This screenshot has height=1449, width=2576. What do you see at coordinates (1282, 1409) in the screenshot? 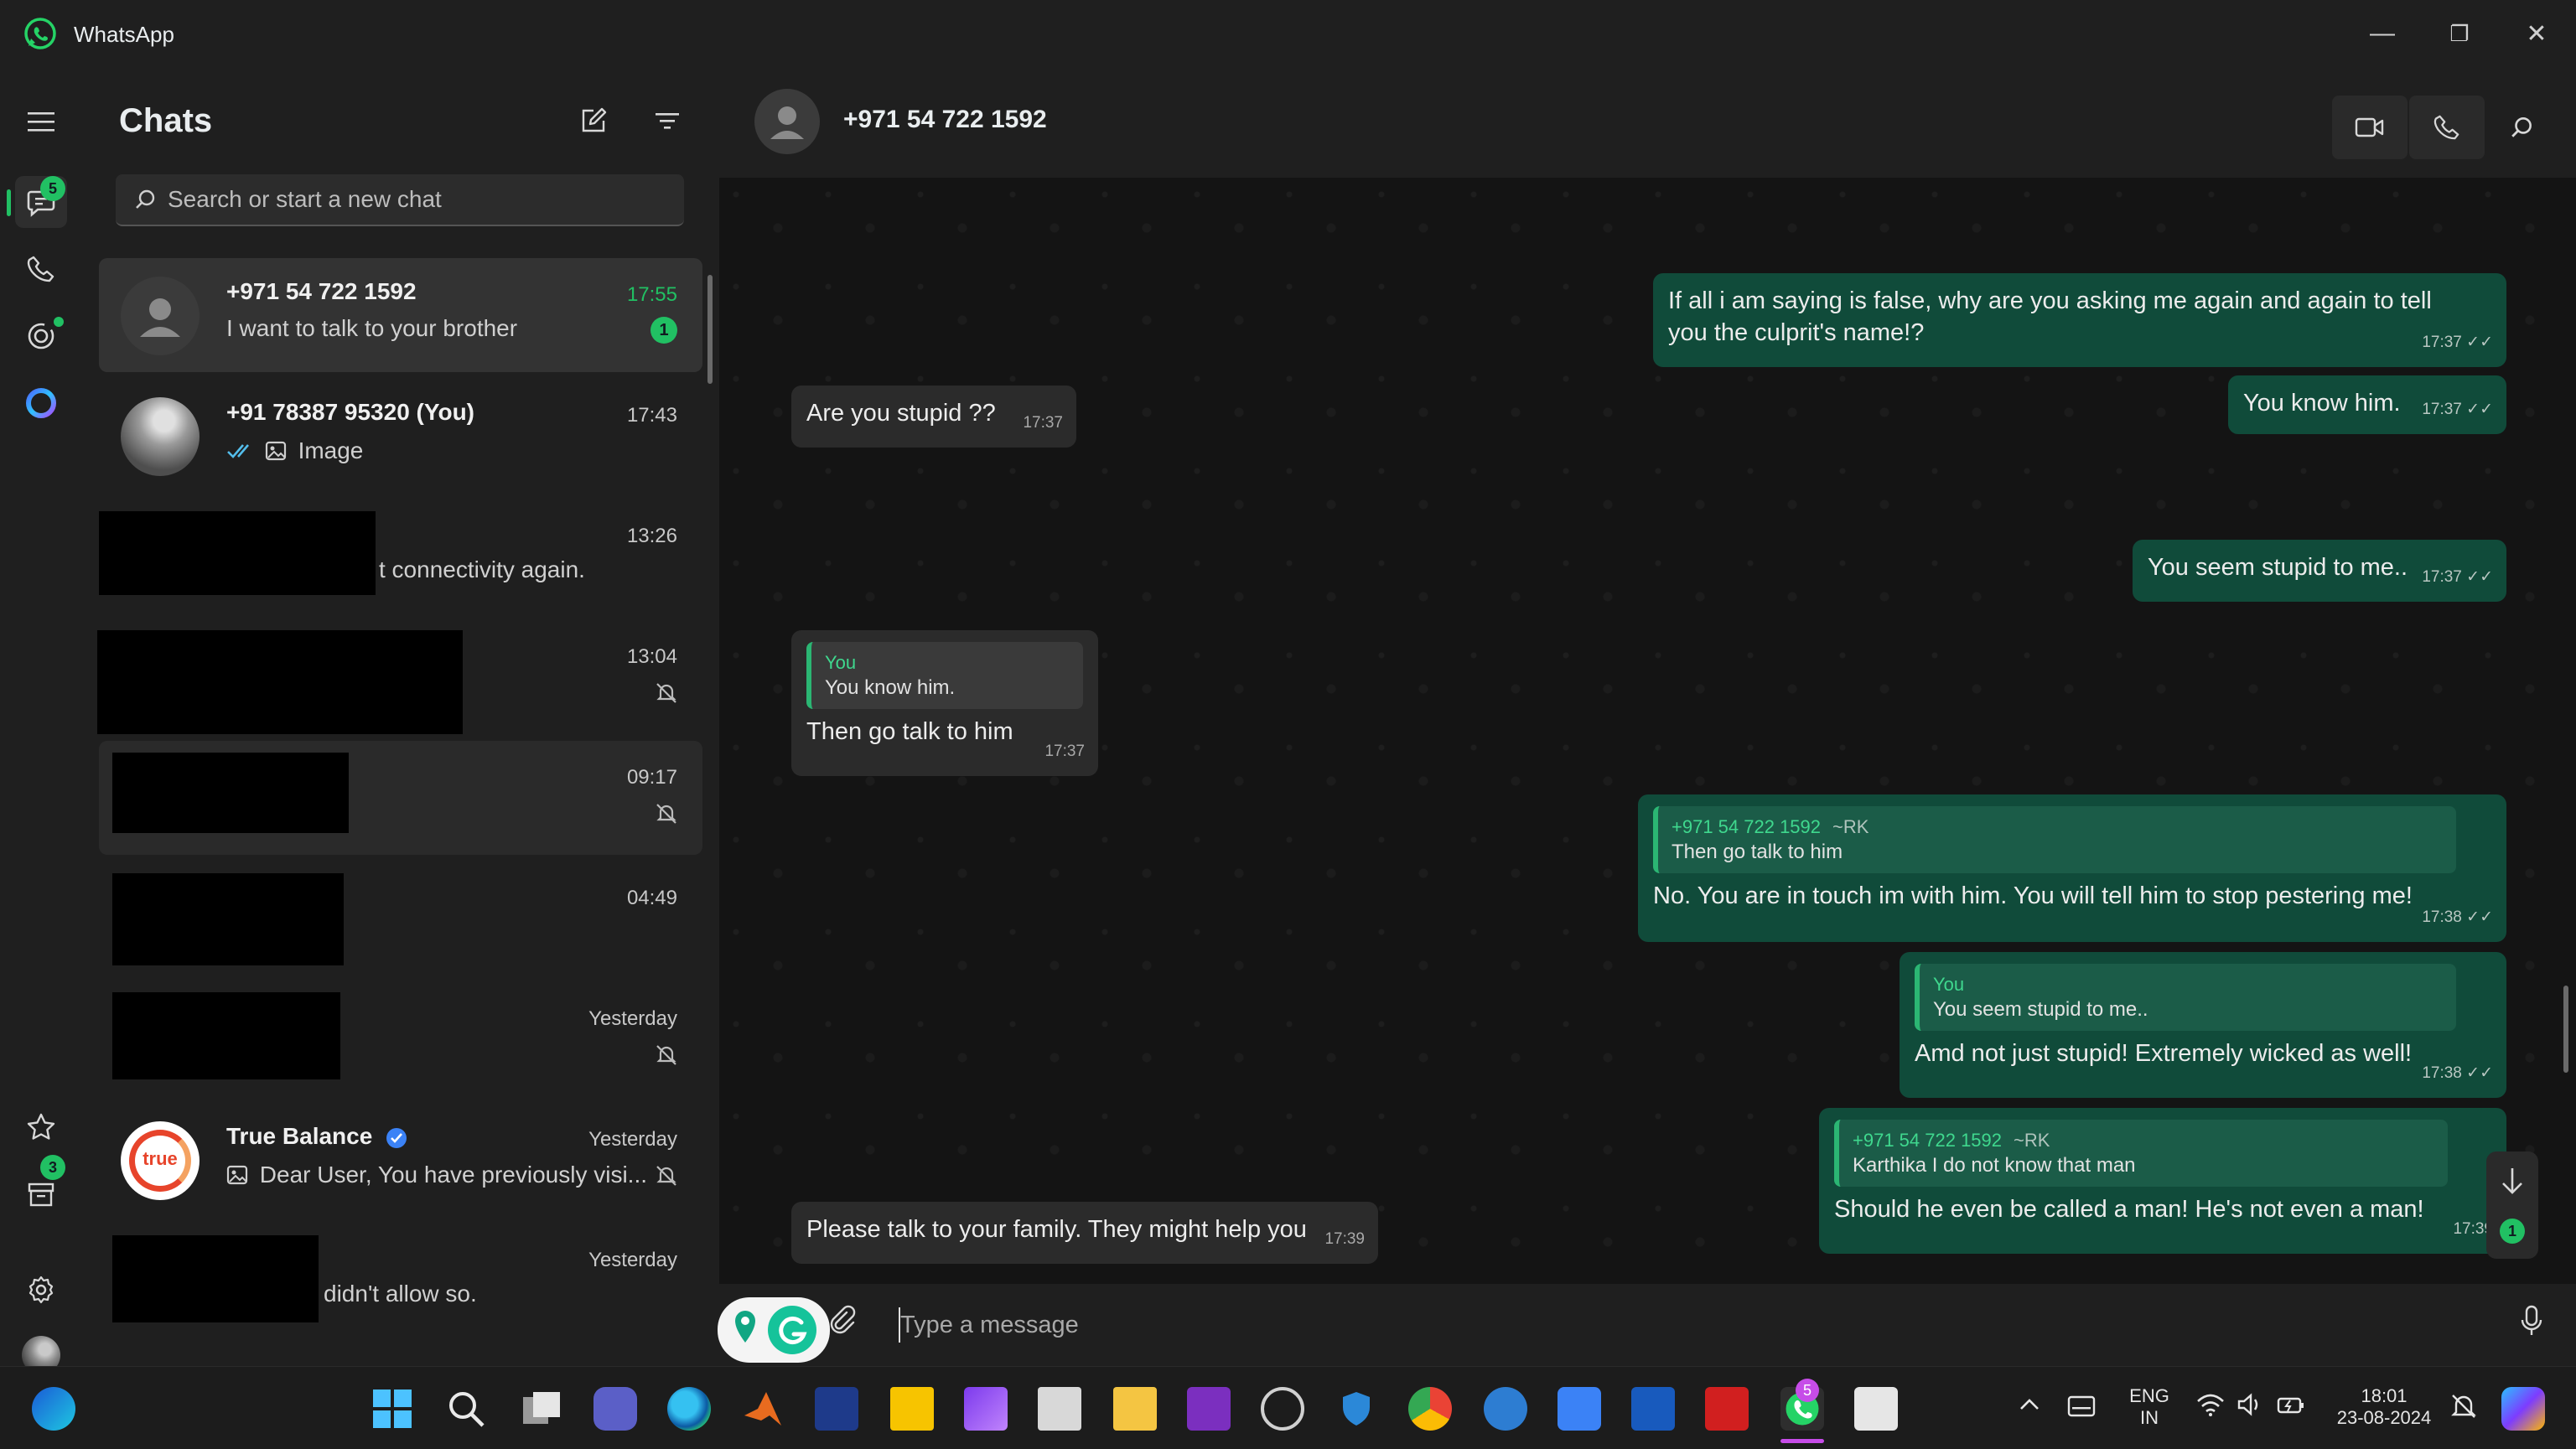
I see `app-icon` at bounding box center [1282, 1409].